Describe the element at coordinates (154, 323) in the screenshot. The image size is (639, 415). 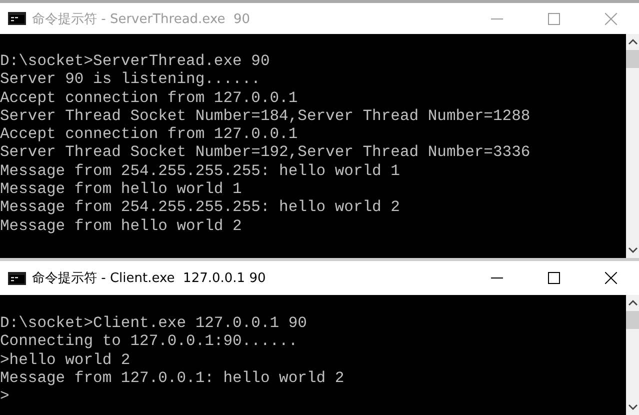
I see `console-line: D:\socket>Client.exe 127.0.0.1 90` at that location.